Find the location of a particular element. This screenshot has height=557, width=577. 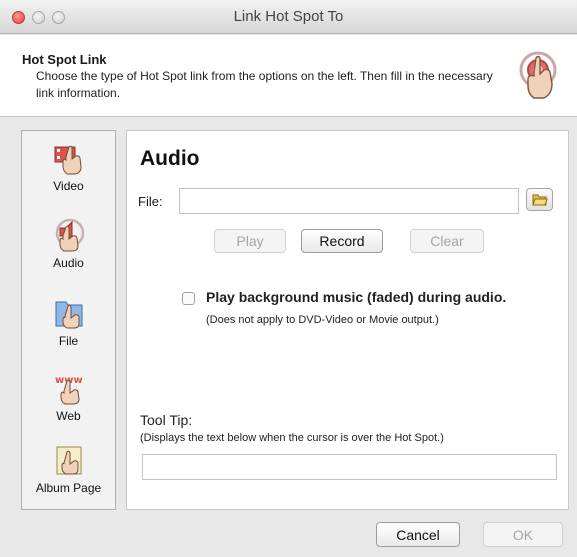

file-path-input is located at coordinates (349, 201).